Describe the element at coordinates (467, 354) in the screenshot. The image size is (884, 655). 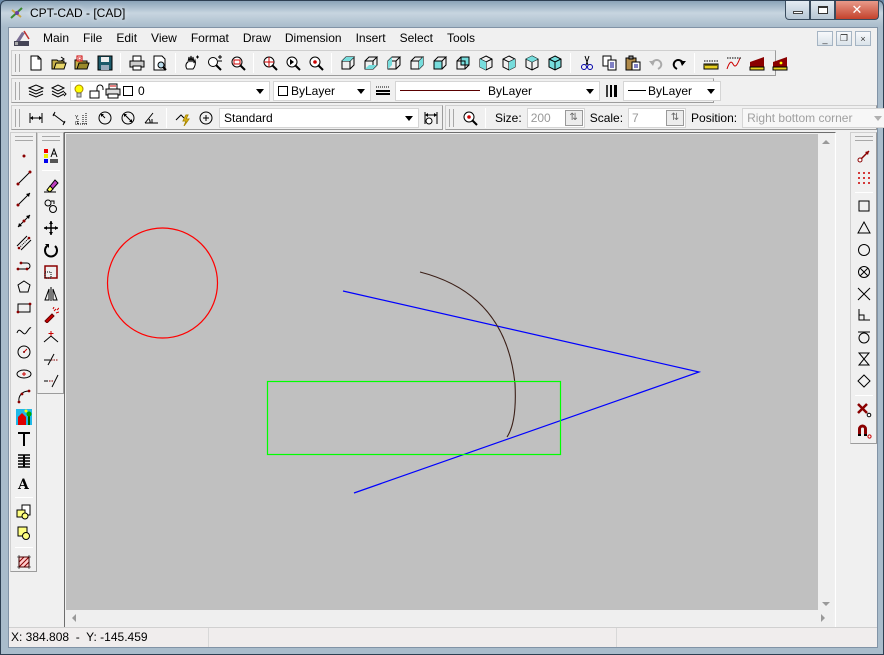
I see `drawing-arc` at that location.